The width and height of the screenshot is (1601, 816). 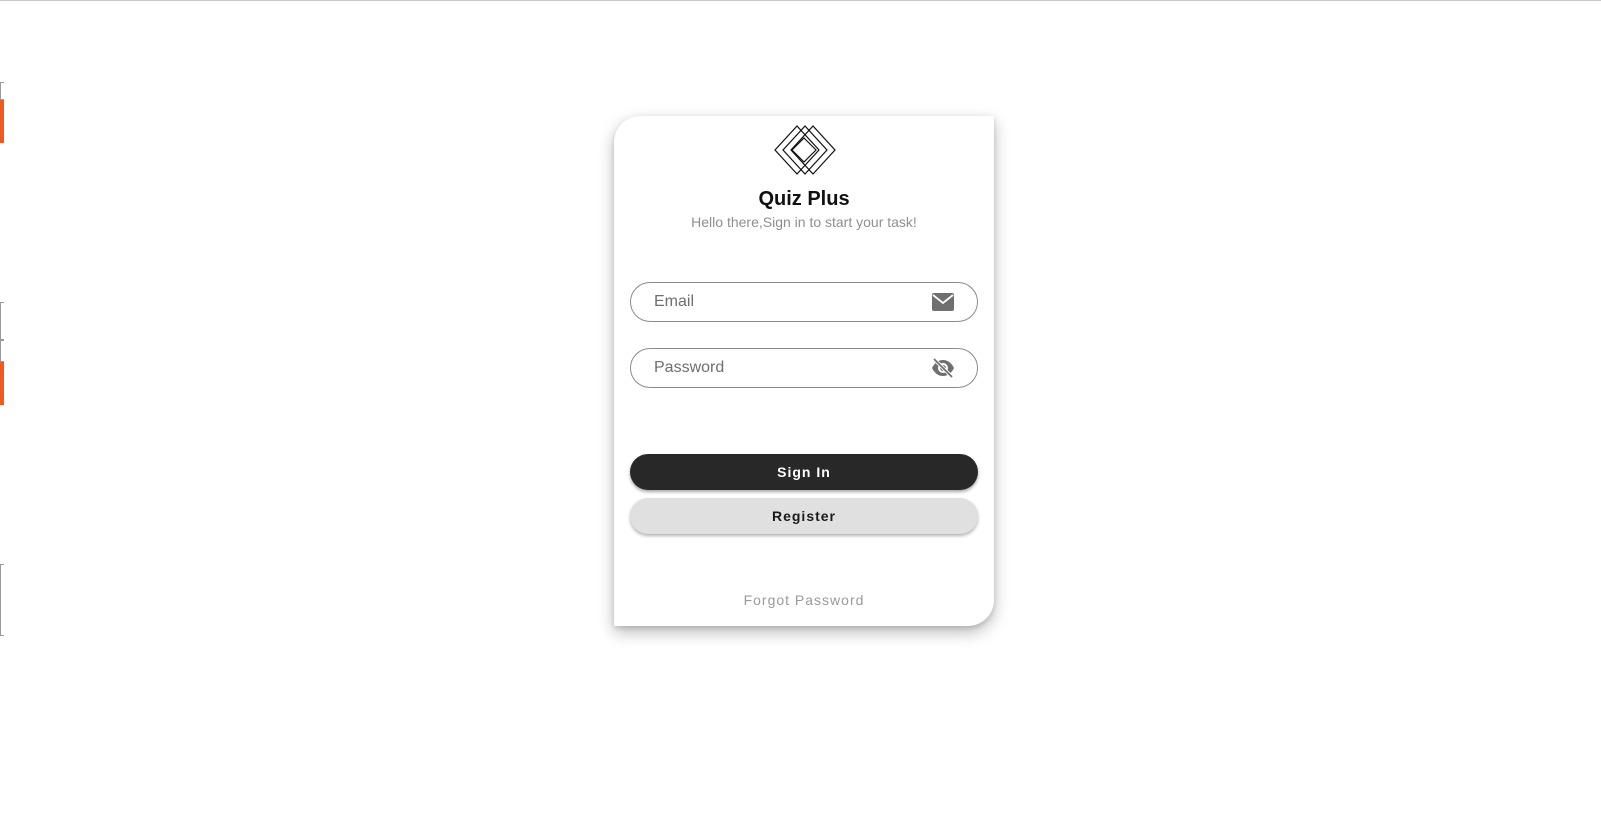 What do you see at coordinates (804, 516) in the screenshot?
I see `register-button: Register` at bounding box center [804, 516].